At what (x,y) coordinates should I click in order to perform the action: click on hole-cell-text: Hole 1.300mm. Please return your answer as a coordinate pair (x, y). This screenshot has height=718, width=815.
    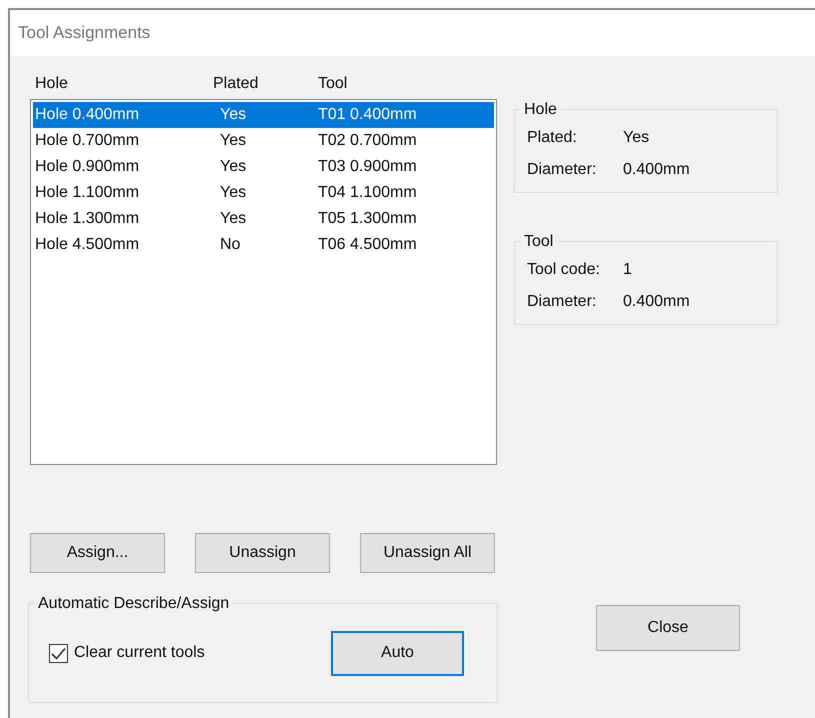
    Looking at the image, I should click on (87, 219).